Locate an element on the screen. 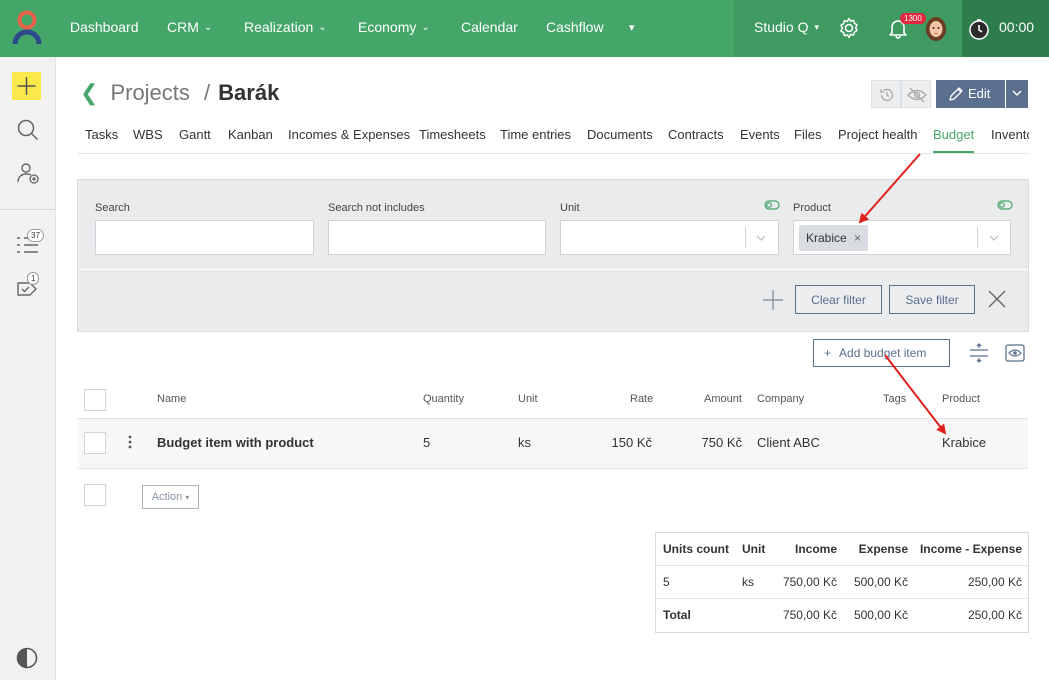 This screenshot has width=1049, height=680. column-header-tags: Tags is located at coordinates (894, 399).